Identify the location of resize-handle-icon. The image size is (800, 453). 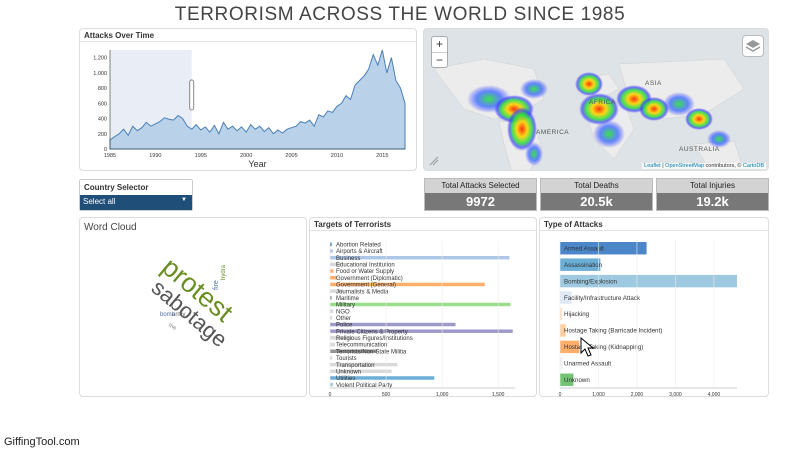
(434, 161).